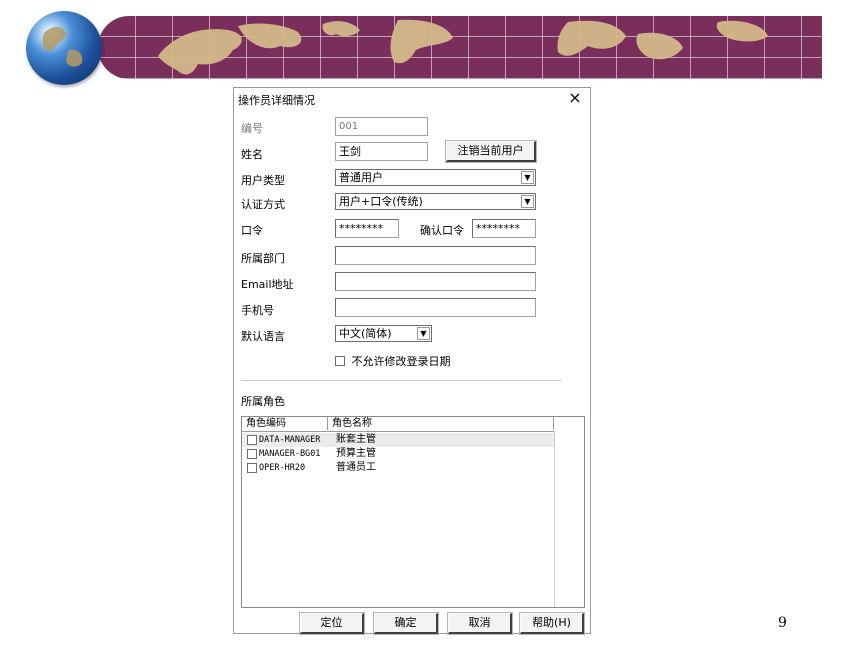  Describe the element at coordinates (361, 177) in the screenshot. I see `user-type-value: 普通用户` at that location.